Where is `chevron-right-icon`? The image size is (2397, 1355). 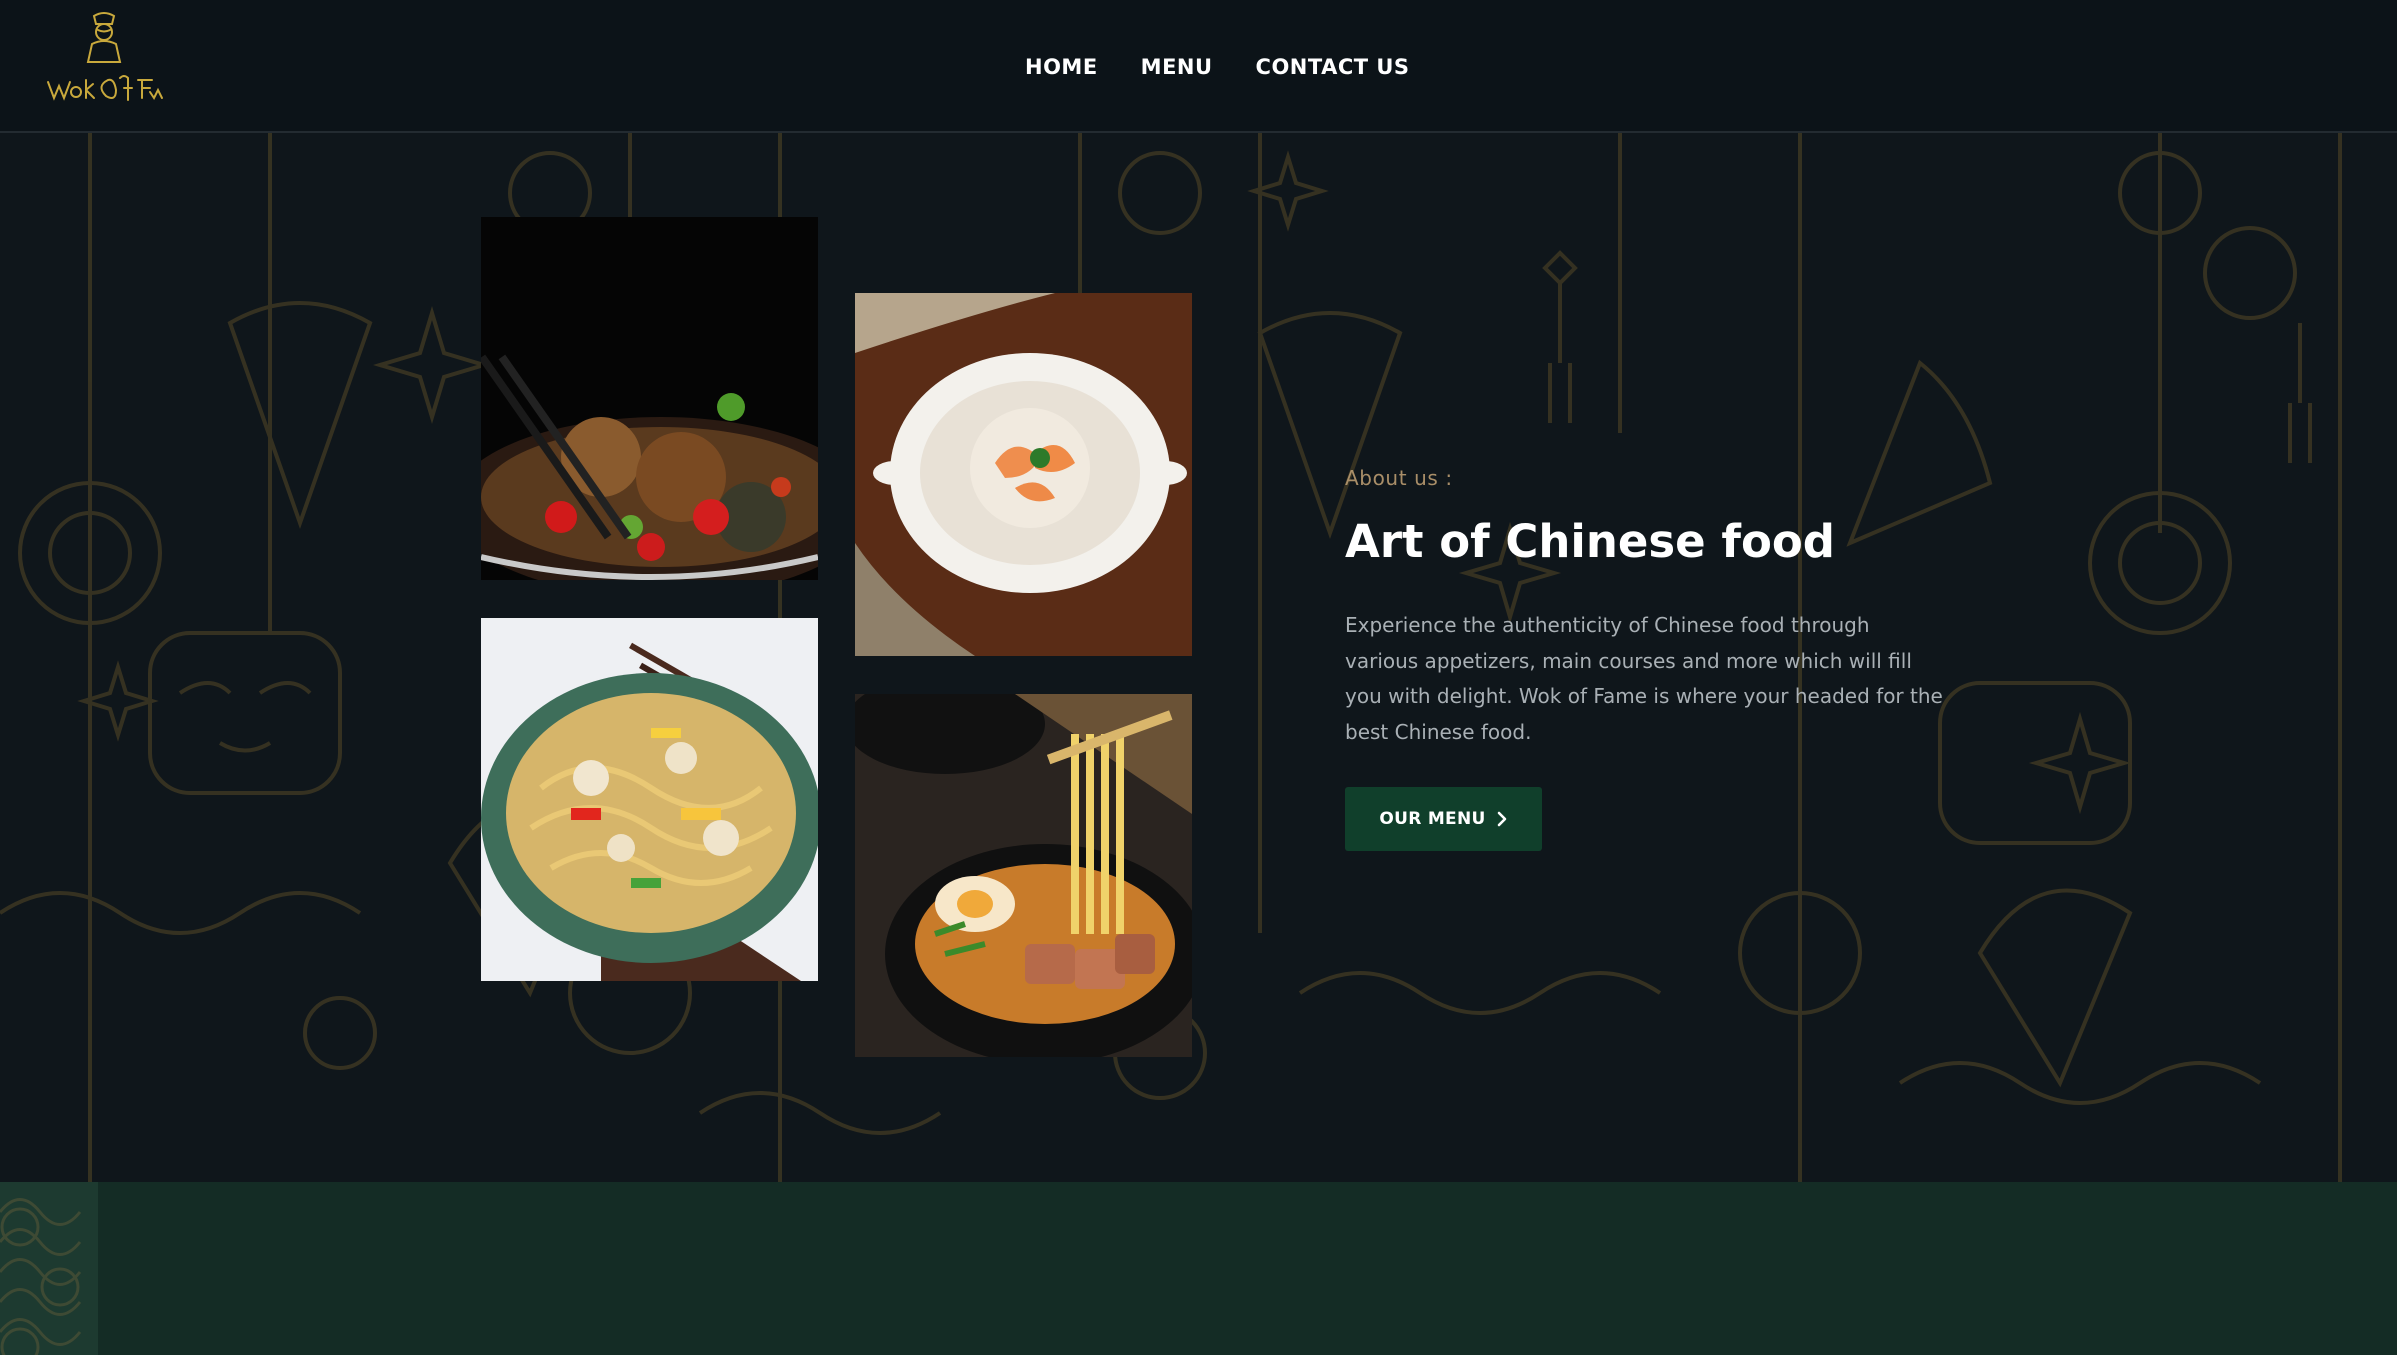 chevron-right-icon is located at coordinates (1501, 819).